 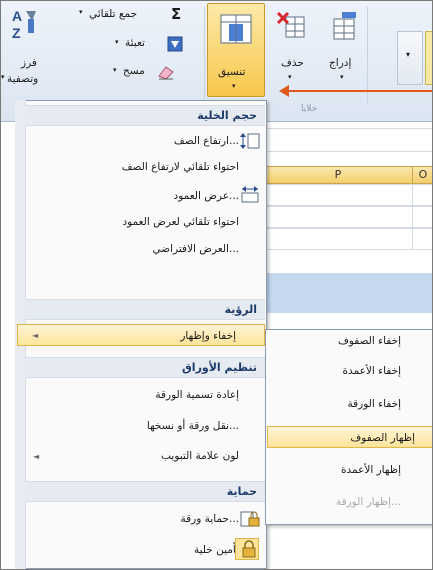 I want to click on fill-label: تعبئة, so click(x=135, y=43).